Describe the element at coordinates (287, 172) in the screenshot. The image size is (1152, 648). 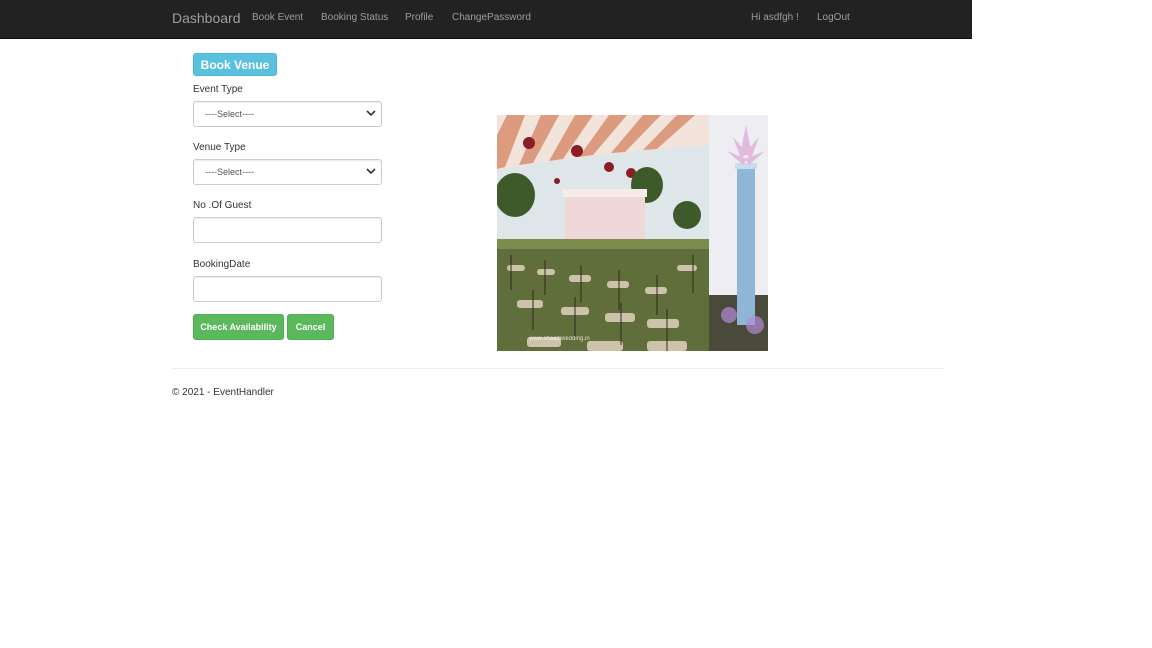
I see `venue-type-select: ----Select----` at that location.